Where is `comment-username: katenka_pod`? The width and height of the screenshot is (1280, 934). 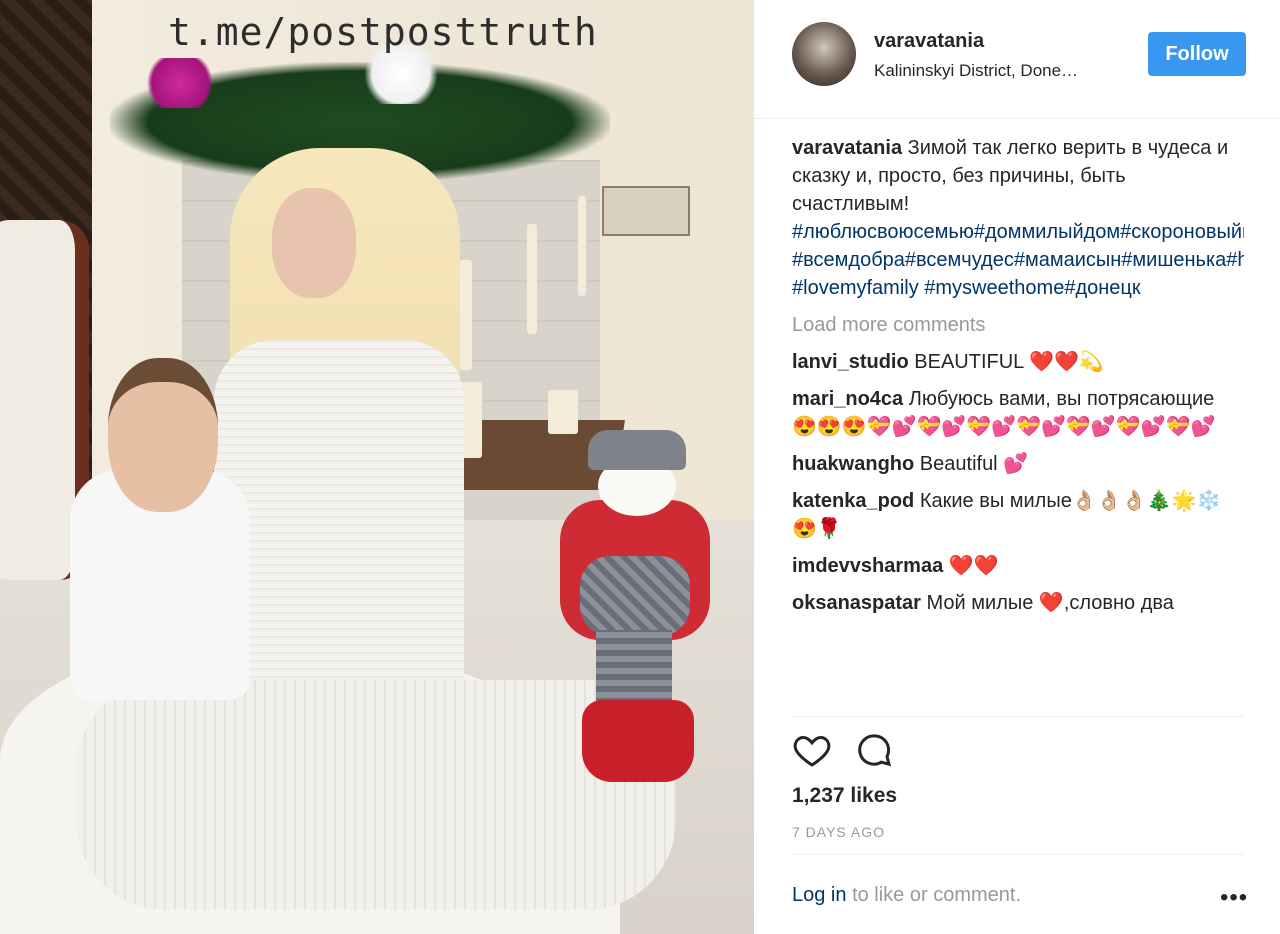 comment-username: katenka_pod is located at coordinates (853, 501).